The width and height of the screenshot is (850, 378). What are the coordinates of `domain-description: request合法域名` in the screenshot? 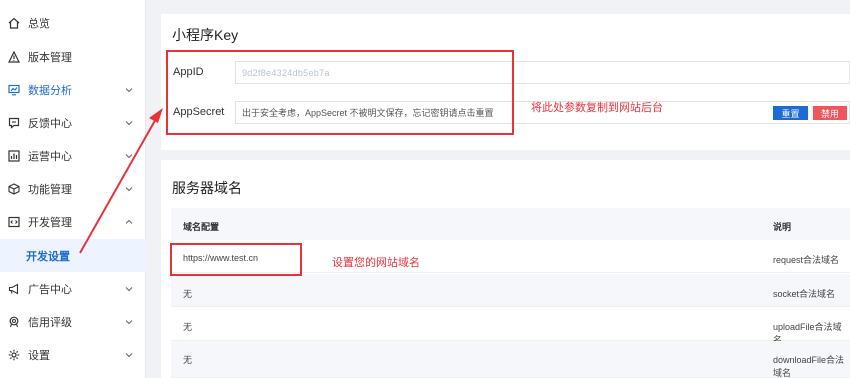 It's located at (806, 260).